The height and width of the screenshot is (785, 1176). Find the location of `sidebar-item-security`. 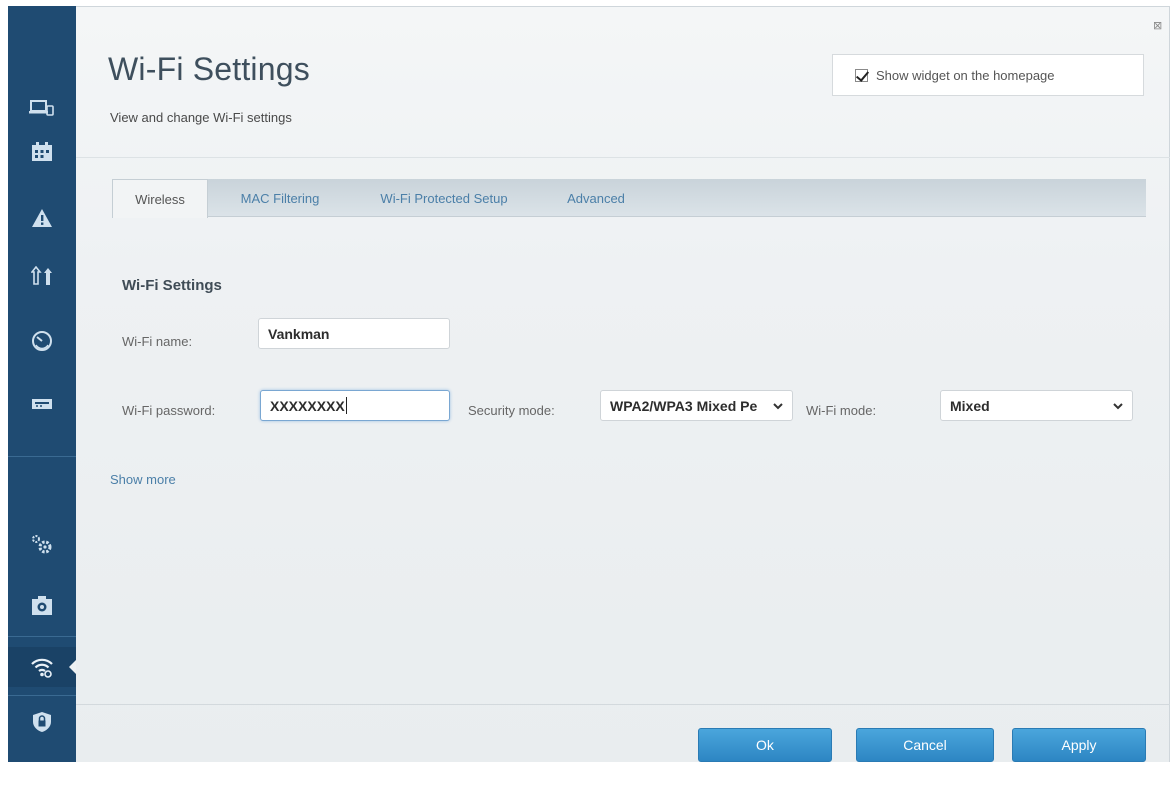

sidebar-item-security is located at coordinates (42, 722).